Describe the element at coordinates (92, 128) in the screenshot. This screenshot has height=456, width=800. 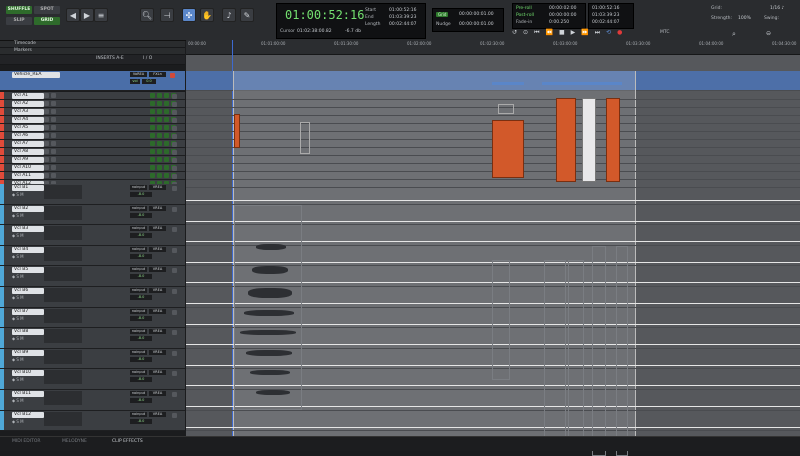
I see `track-row: Vcl A5` at that location.